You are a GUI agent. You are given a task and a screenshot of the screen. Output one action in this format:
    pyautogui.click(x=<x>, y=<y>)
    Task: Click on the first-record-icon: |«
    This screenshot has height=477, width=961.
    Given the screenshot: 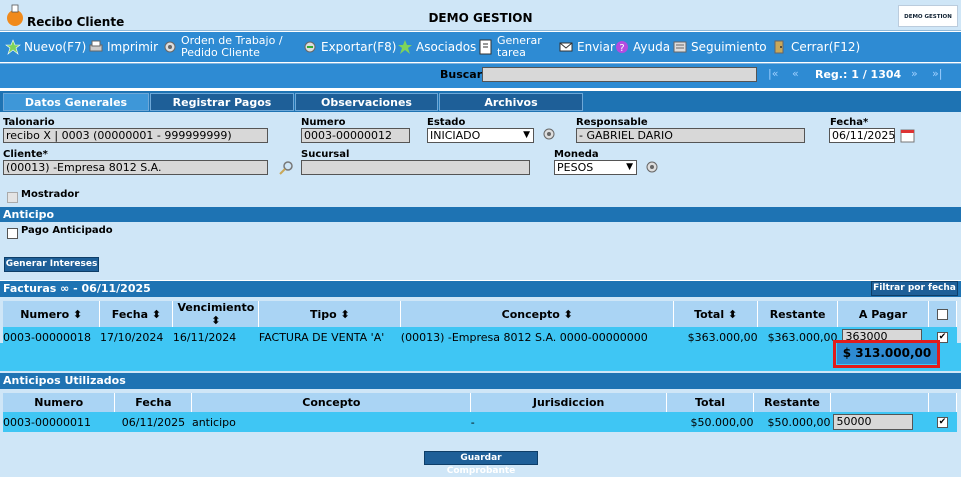 What is the action you would take?
    pyautogui.click(x=773, y=73)
    